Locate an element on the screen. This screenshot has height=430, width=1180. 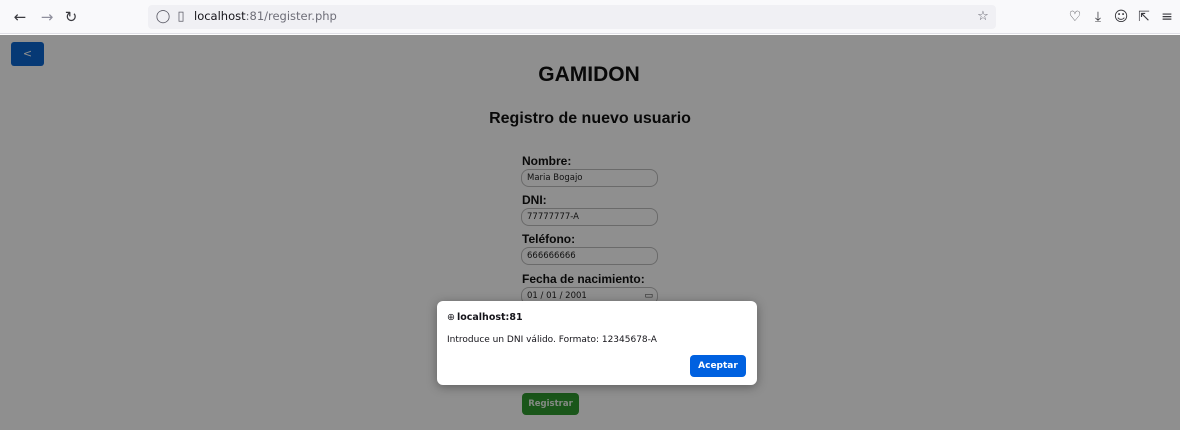
account-icon: ☺ is located at coordinates (1121, 17).